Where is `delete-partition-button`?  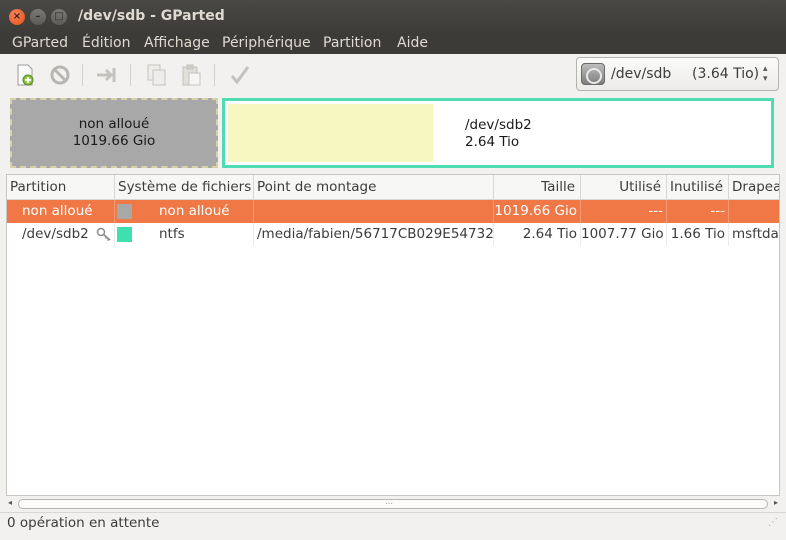 delete-partition-button is located at coordinates (60, 75).